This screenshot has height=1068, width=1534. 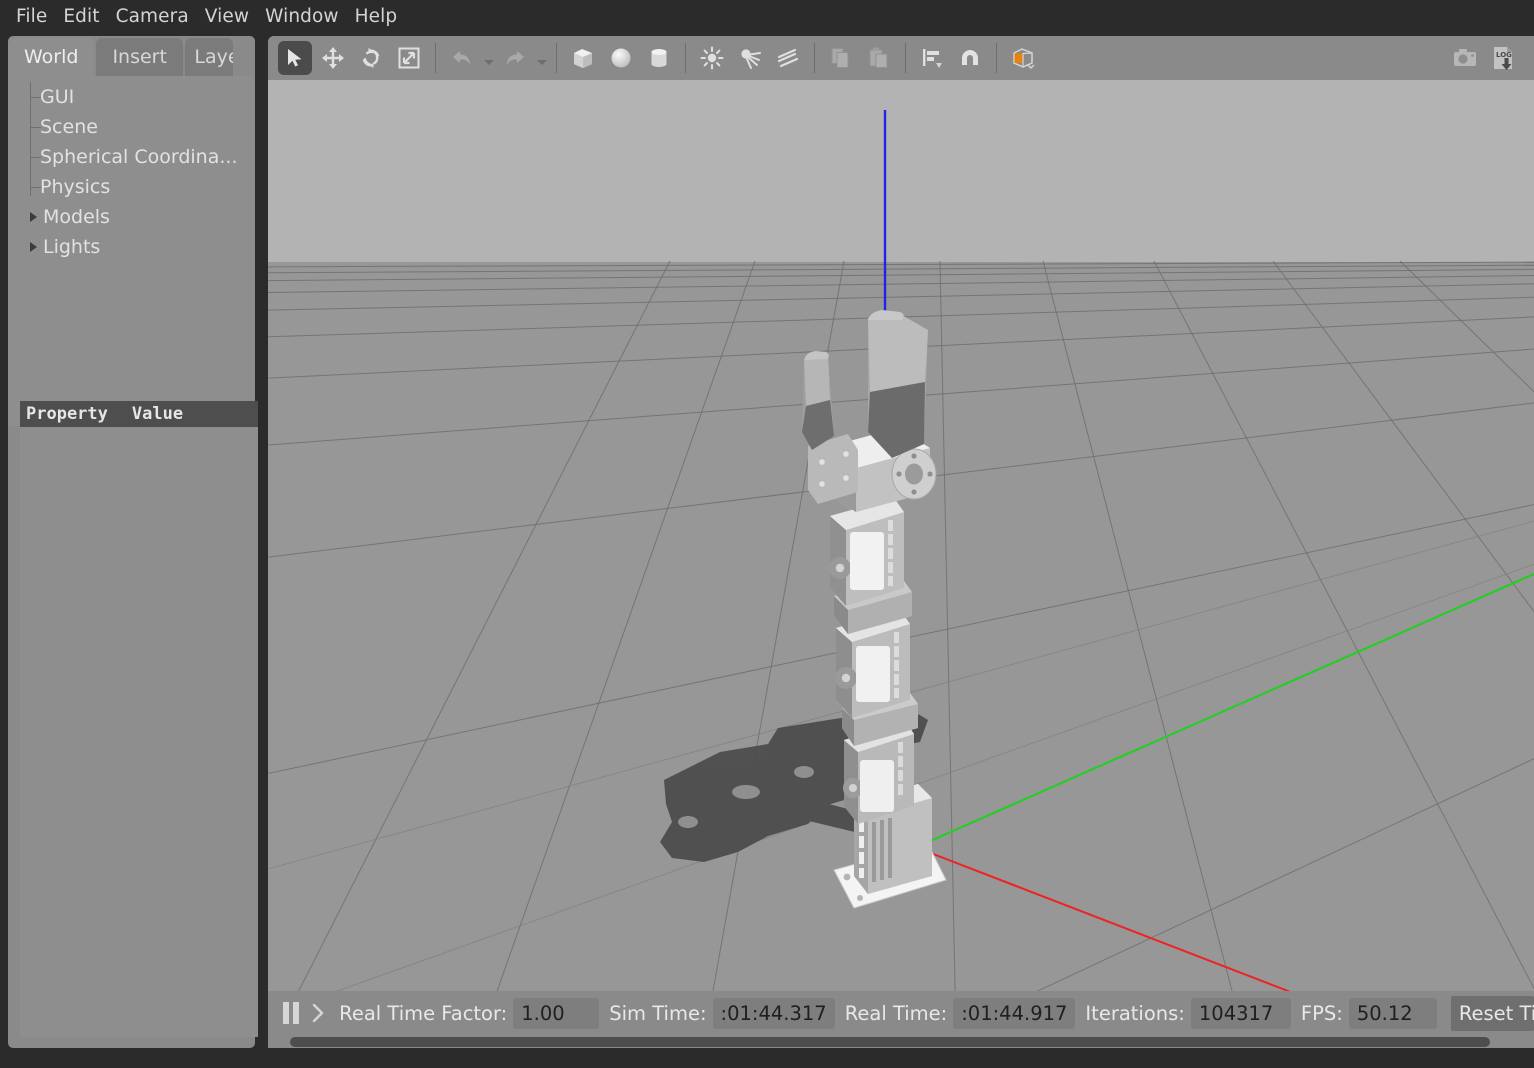 I want to click on tree-item-label: Physics, so click(x=75, y=187).